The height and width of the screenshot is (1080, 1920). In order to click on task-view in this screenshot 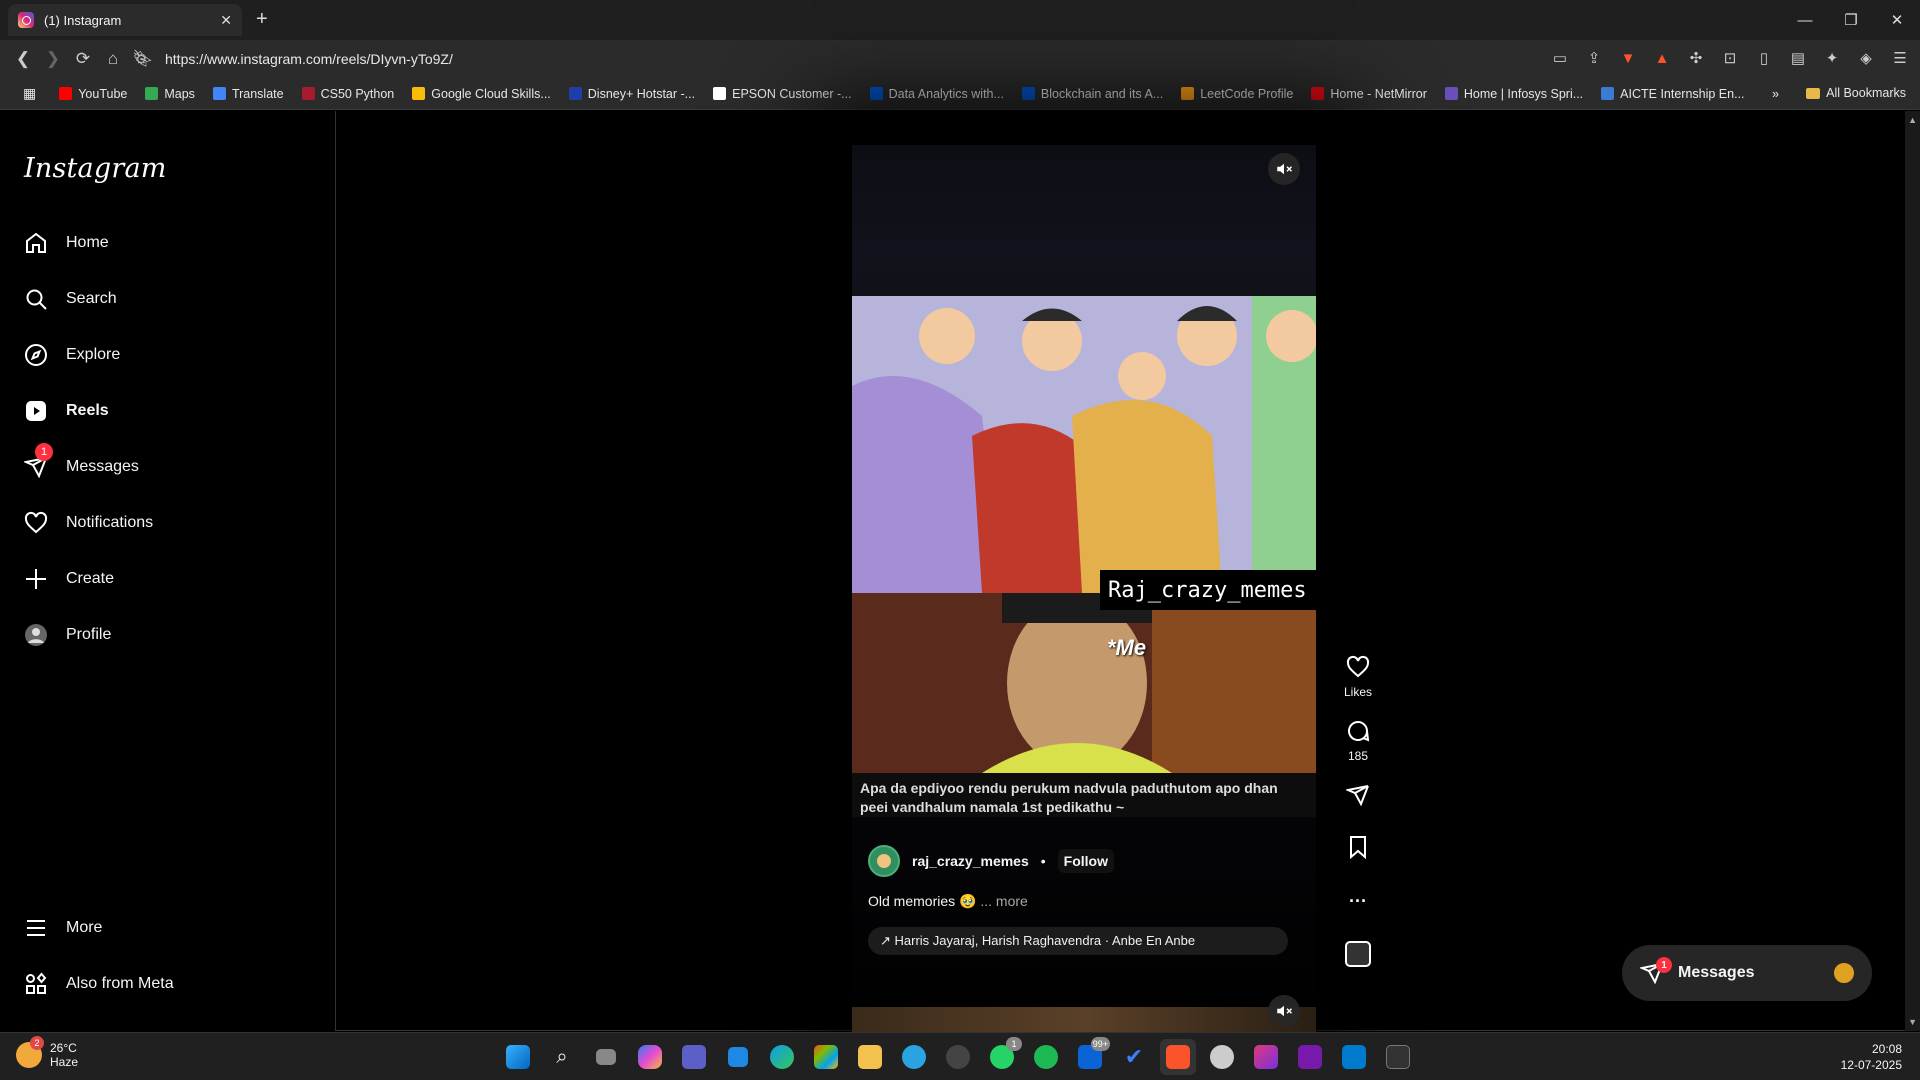, I will do `click(606, 1057)`.